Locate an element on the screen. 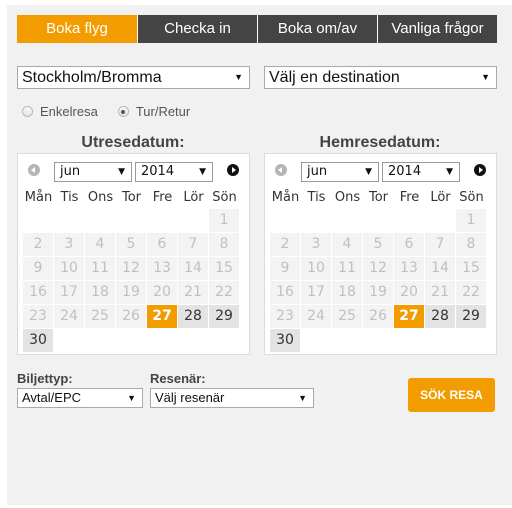  radio-tur-retur-label: Tur/Retur is located at coordinates (163, 111).